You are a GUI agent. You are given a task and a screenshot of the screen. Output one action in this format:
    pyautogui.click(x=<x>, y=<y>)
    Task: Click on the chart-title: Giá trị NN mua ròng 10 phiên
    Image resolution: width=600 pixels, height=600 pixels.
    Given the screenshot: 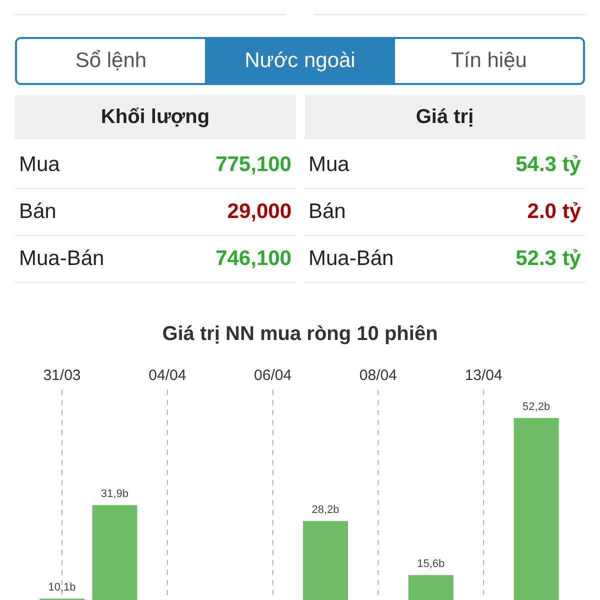 What is the action you would take?
    pyautogui.click(x=300, y=334)
    